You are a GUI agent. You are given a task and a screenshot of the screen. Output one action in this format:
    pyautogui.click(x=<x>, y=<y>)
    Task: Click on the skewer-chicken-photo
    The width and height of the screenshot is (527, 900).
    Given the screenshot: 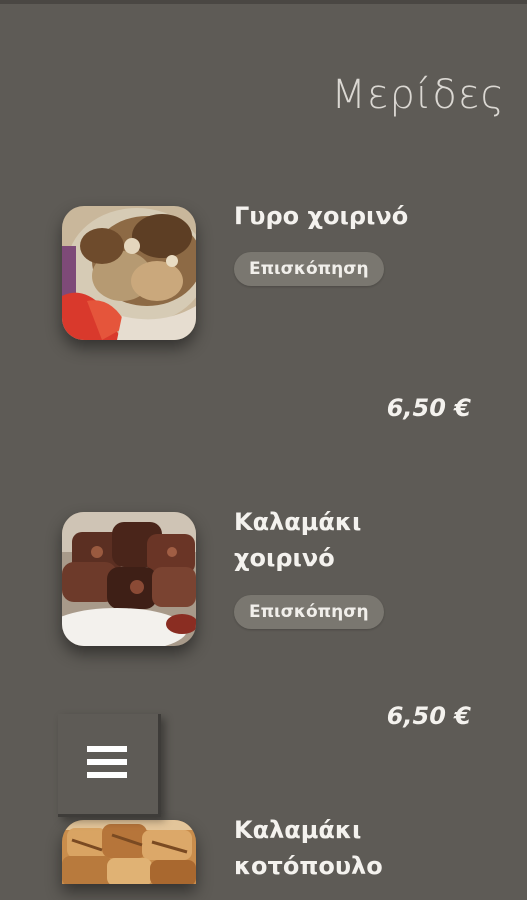 What is the action you would take?
    pyautogui.click(x=129, y=852)
    